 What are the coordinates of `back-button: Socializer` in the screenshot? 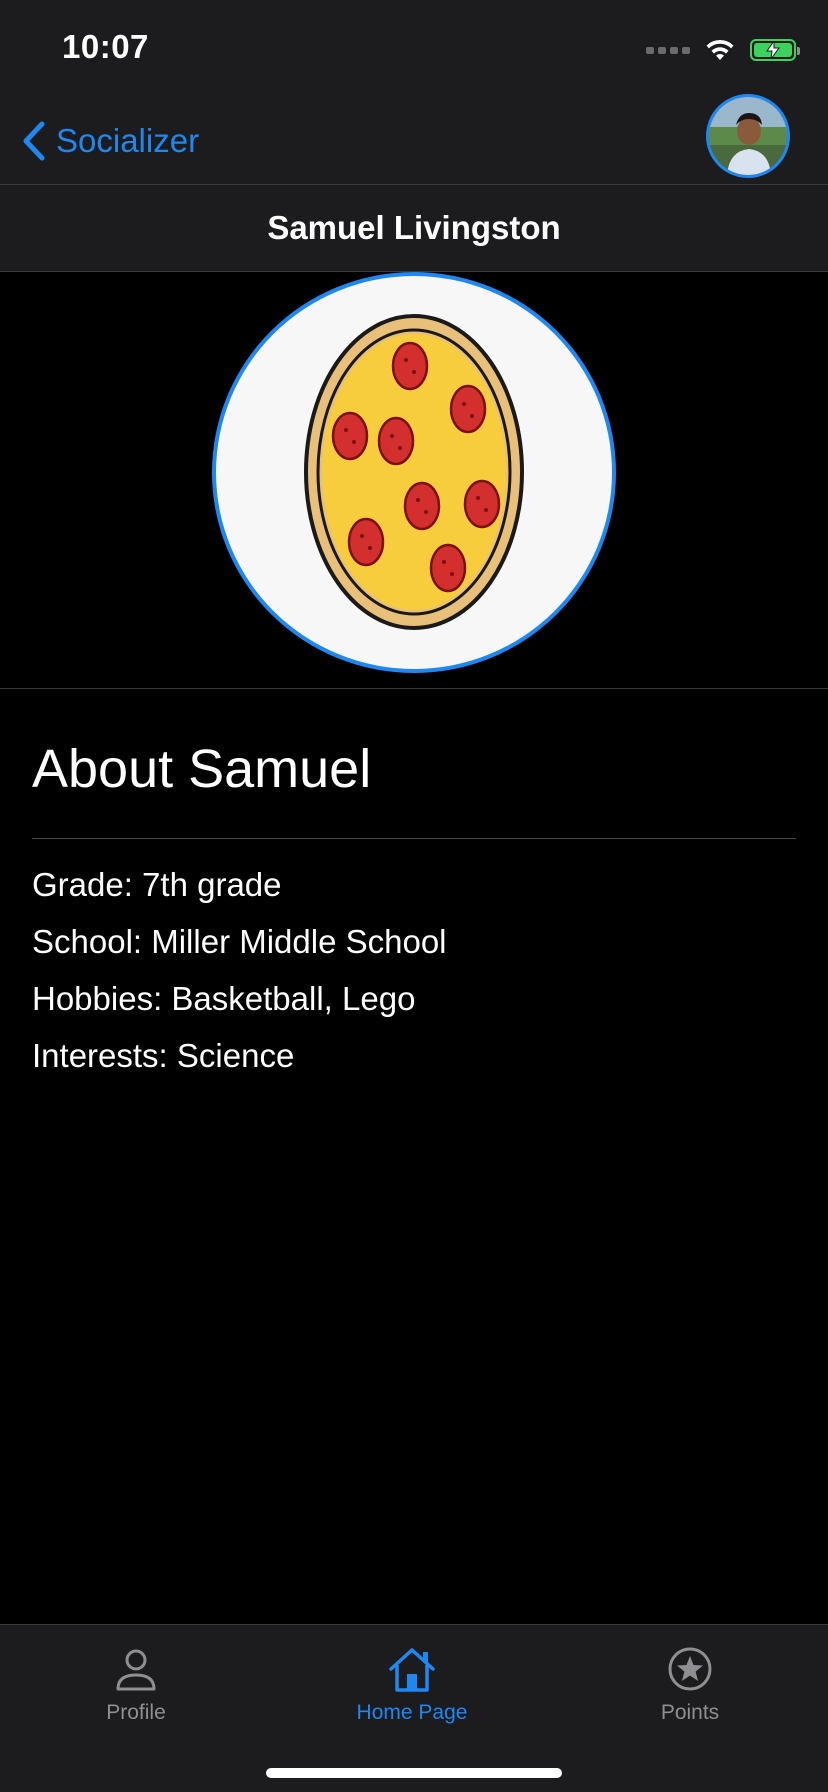 It's located at (110, 141).